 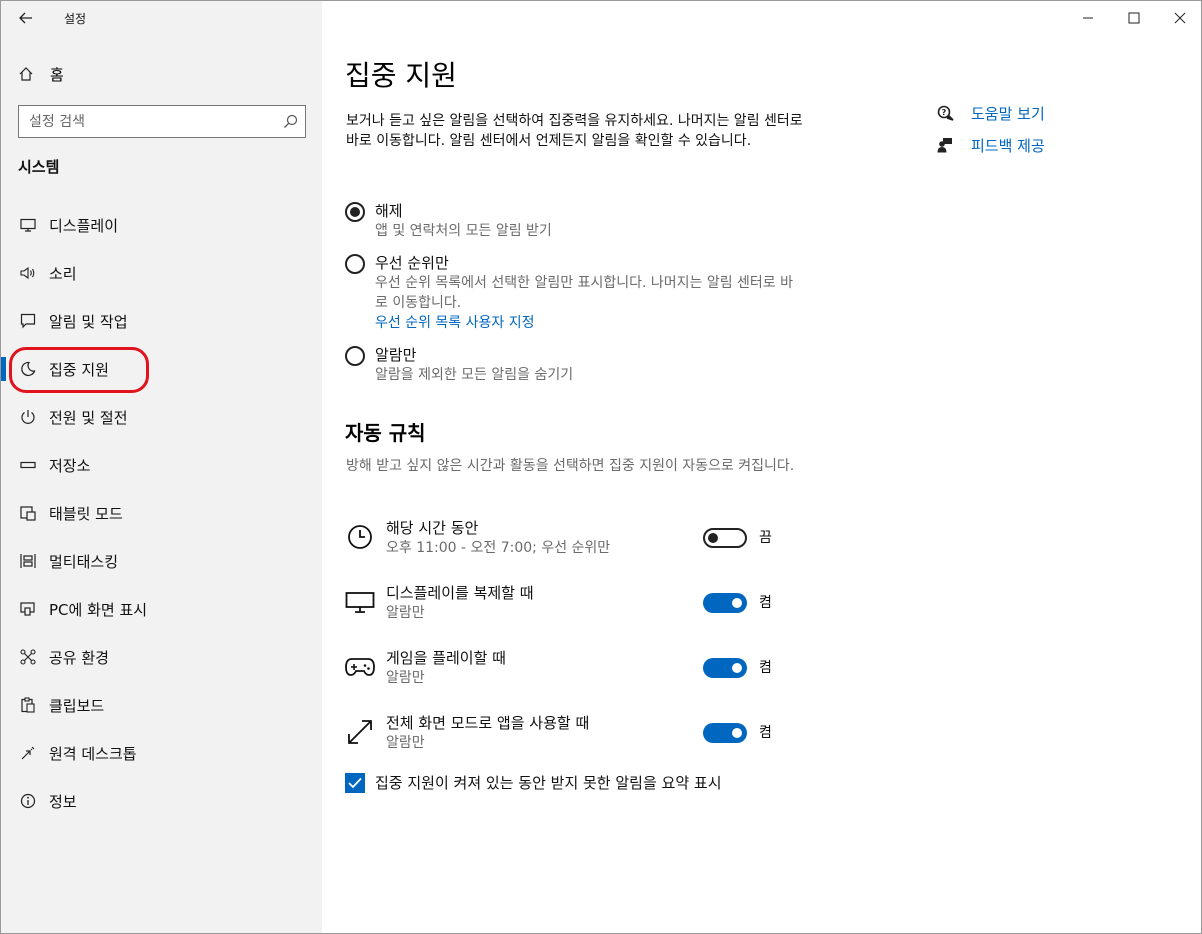 I want to click on notification-icon, so click(x=28, y=321).